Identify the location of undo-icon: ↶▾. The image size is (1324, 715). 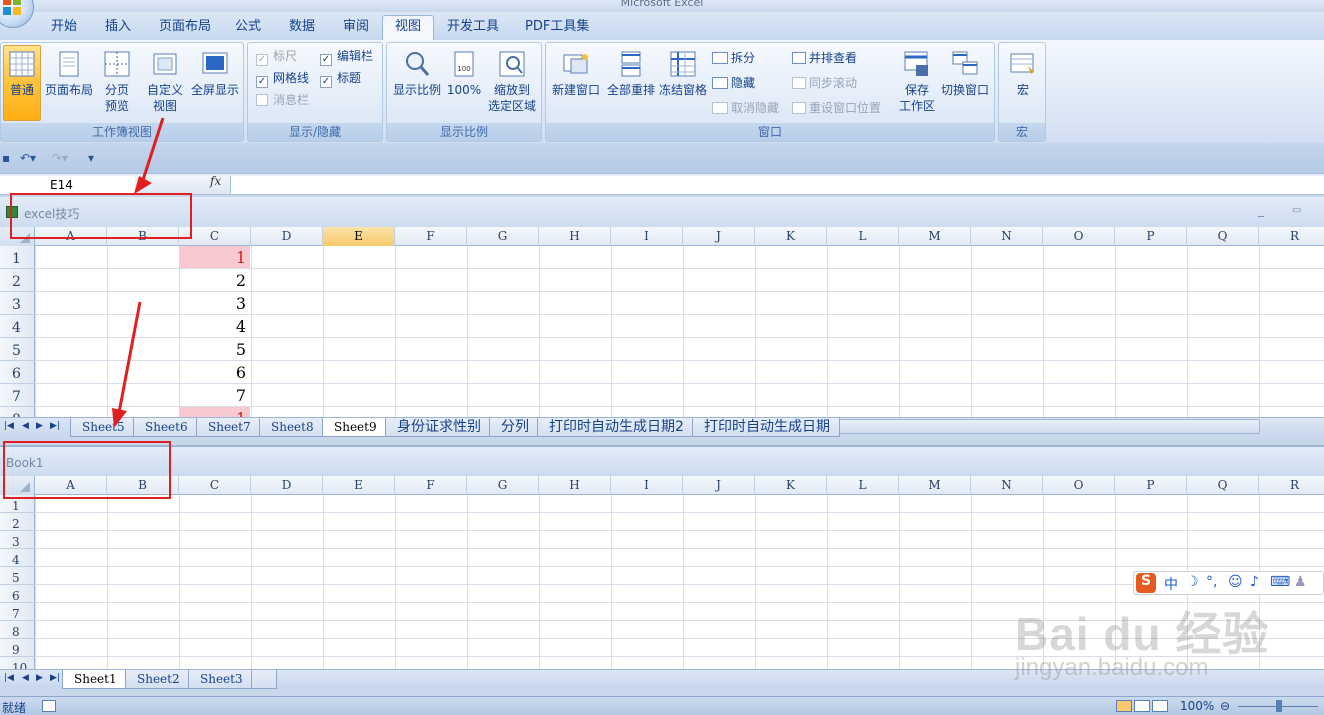
(28, 158).